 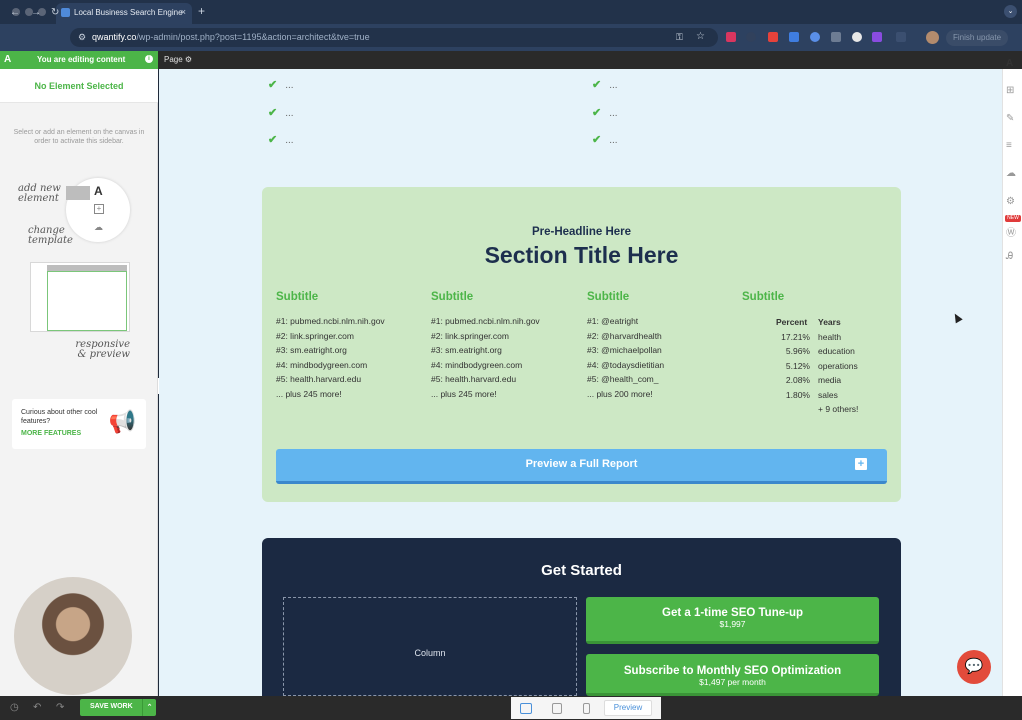 I want to click on gear-icon: ⚙, so click(x=1010, y=201).